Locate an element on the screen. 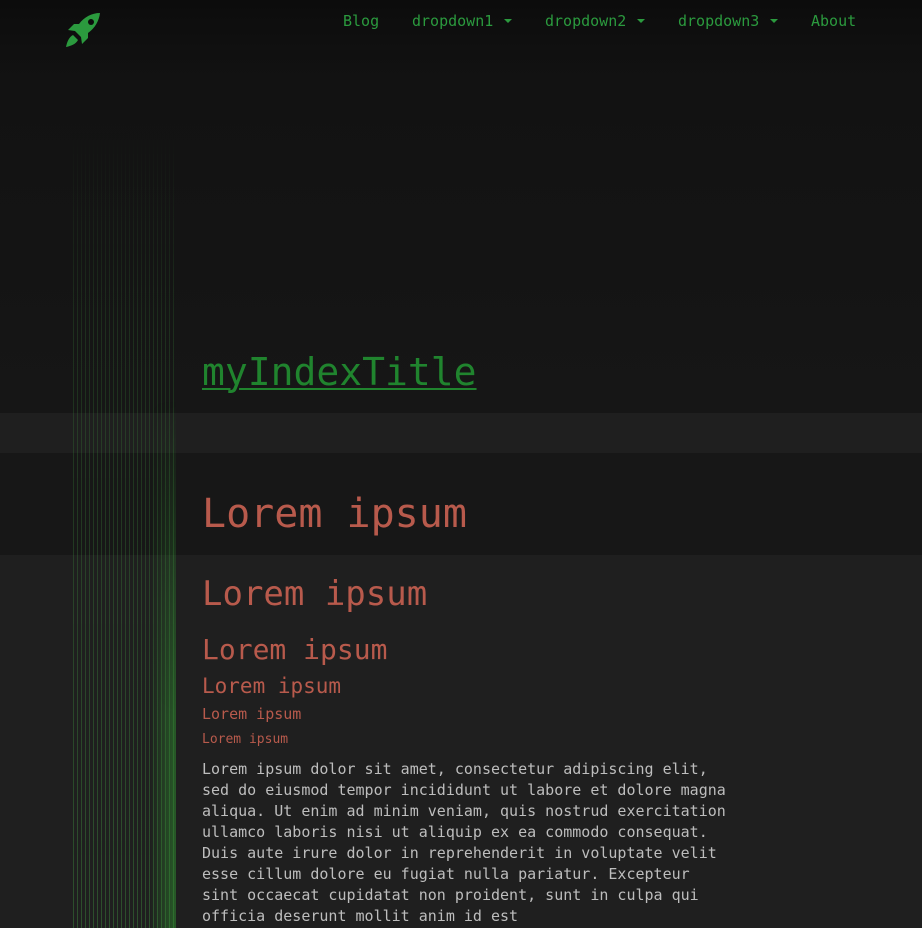  nav-dropdown1: dropdown1 is located at coordinates (462, 21).